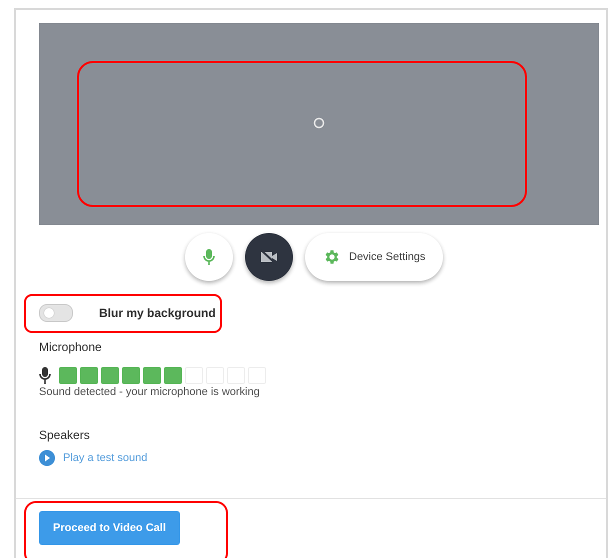  I want to click on status-text: Sound detected - your microphone is working, so click(150, 392).